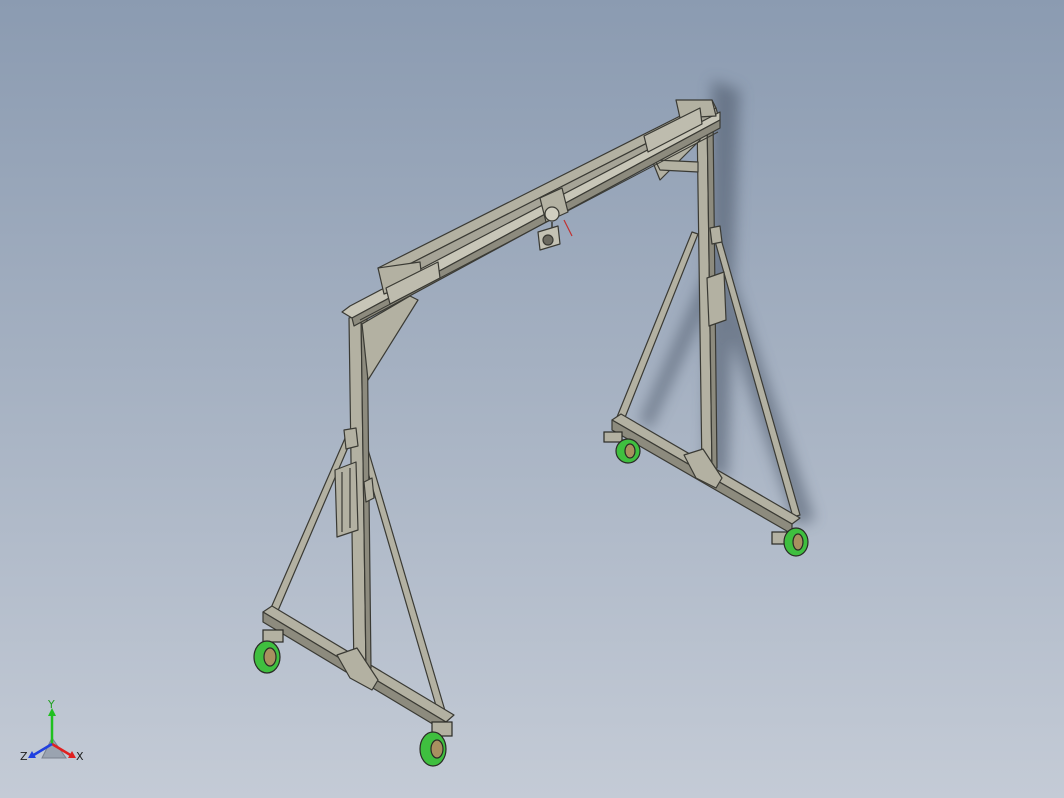  I want to click on x-axis-label: X, so click(80, 756).